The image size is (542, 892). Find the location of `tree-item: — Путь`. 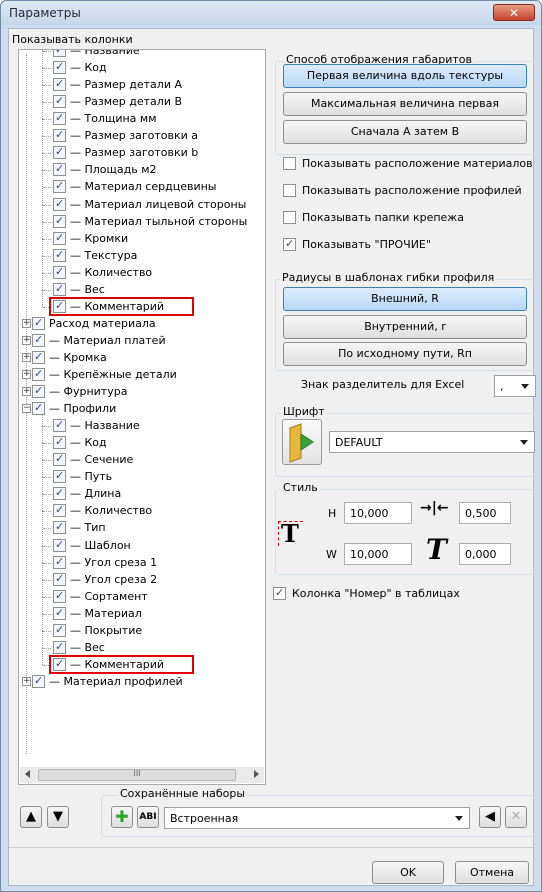

tree-item: — Путь is located at coordinates (142, 473).